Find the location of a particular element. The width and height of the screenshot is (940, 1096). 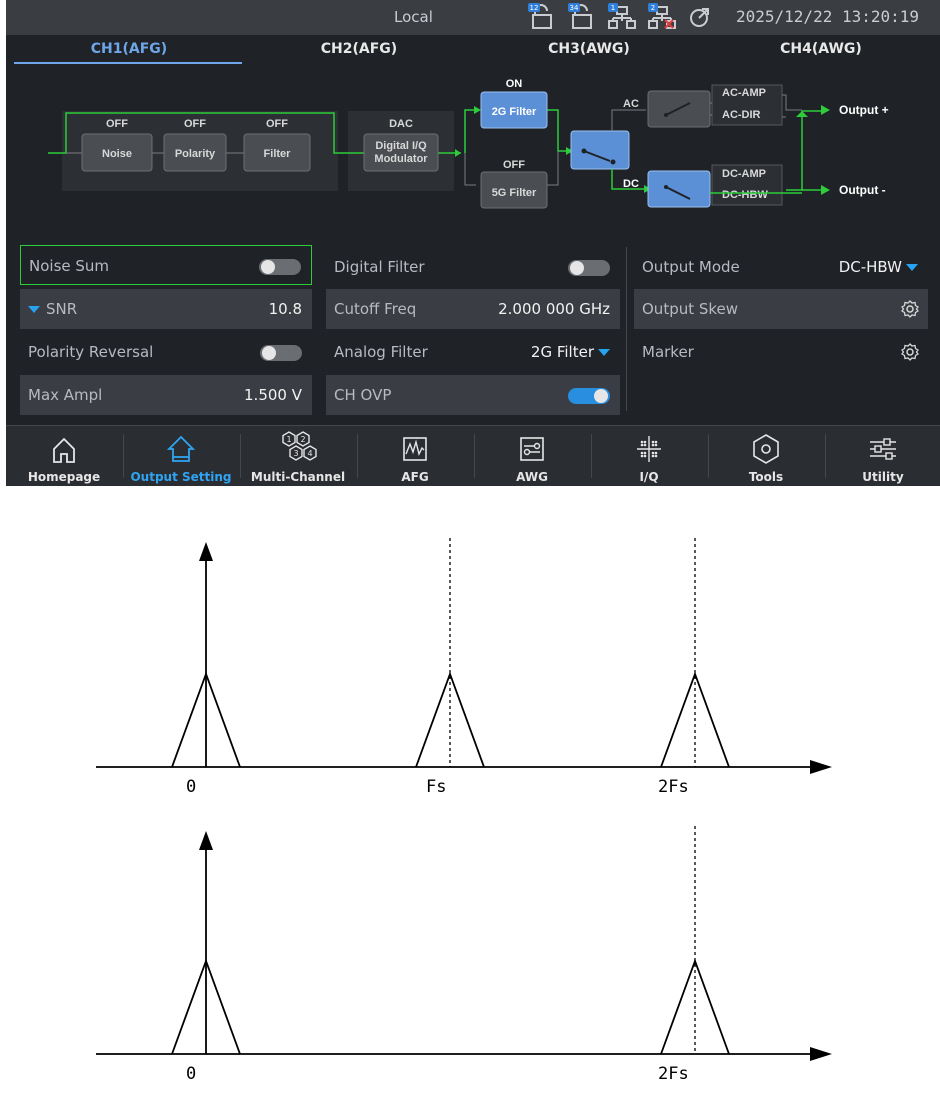

cutoff-freq-label: Cutoff Freq is located at coordinates (375, 309).